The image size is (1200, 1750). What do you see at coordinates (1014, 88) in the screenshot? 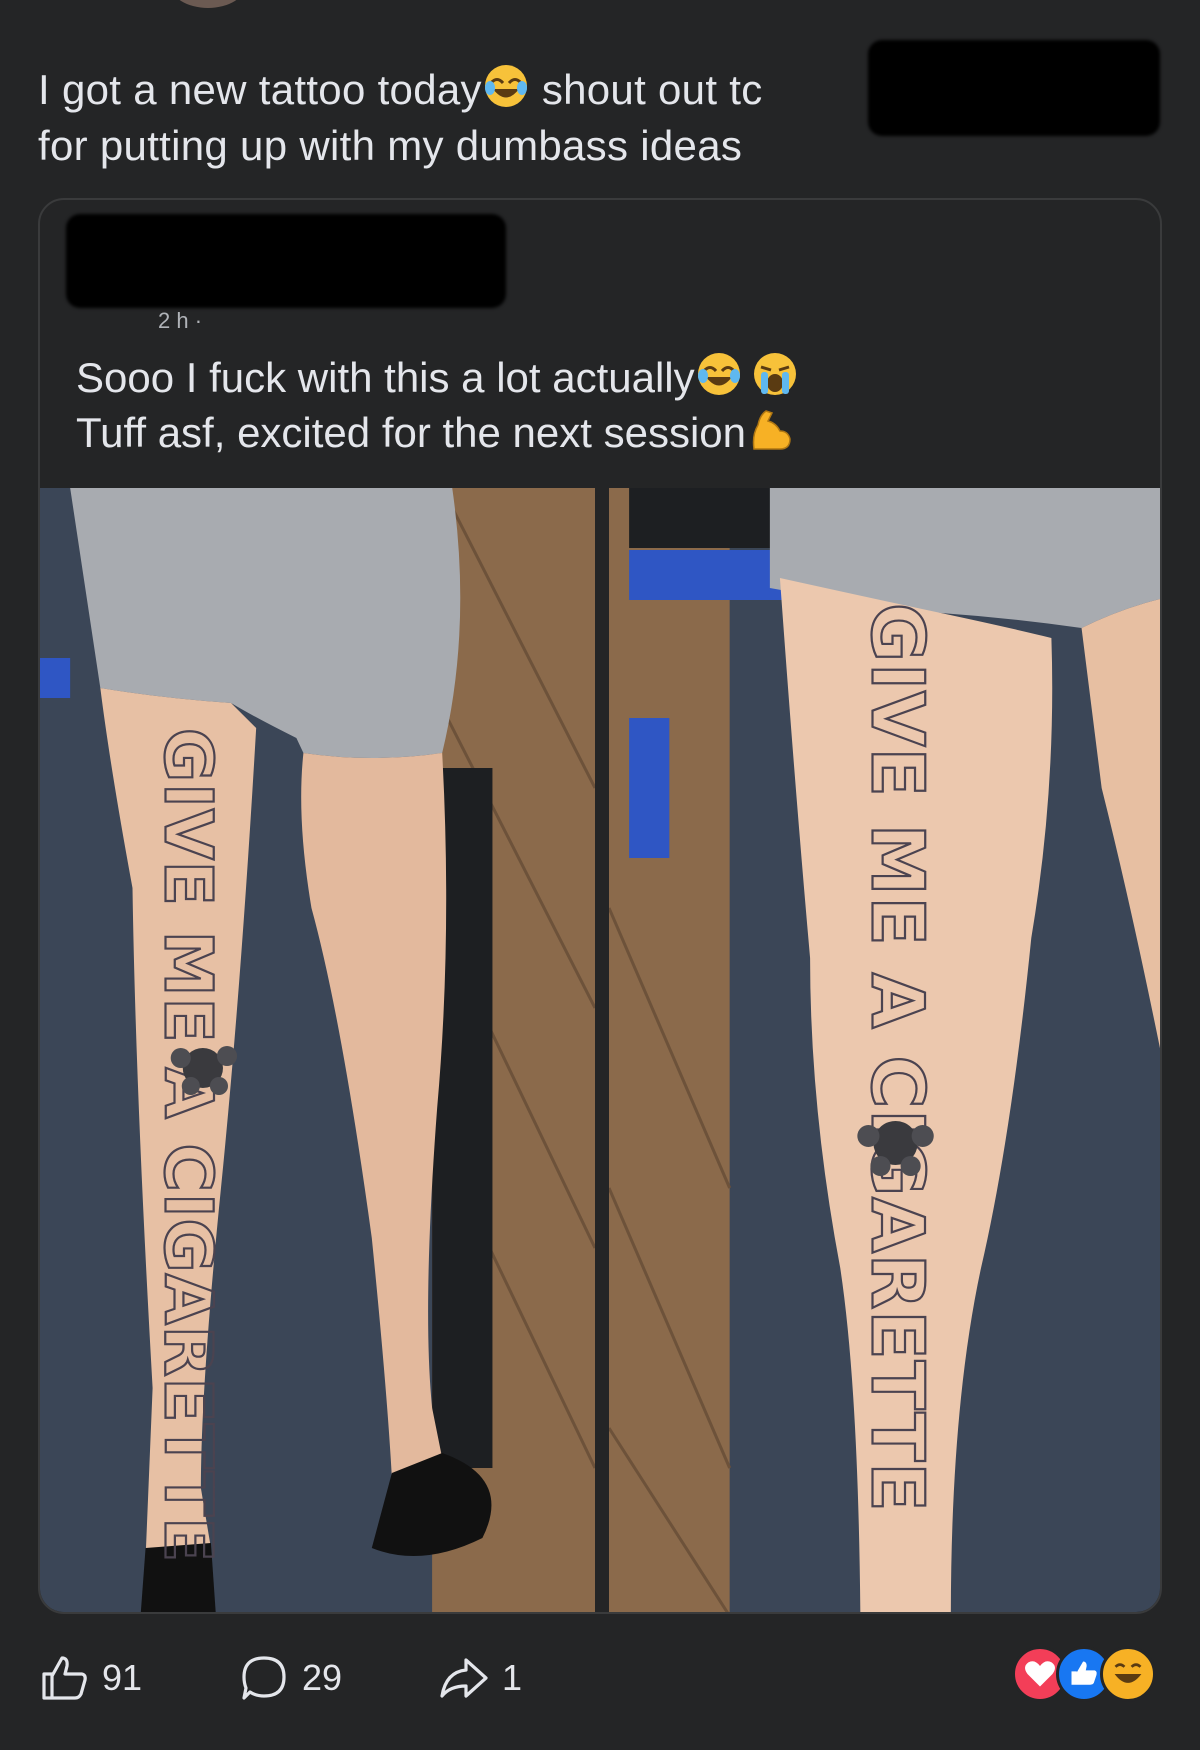
I see `redacted-name-box` at bounding box center [1014, 88].